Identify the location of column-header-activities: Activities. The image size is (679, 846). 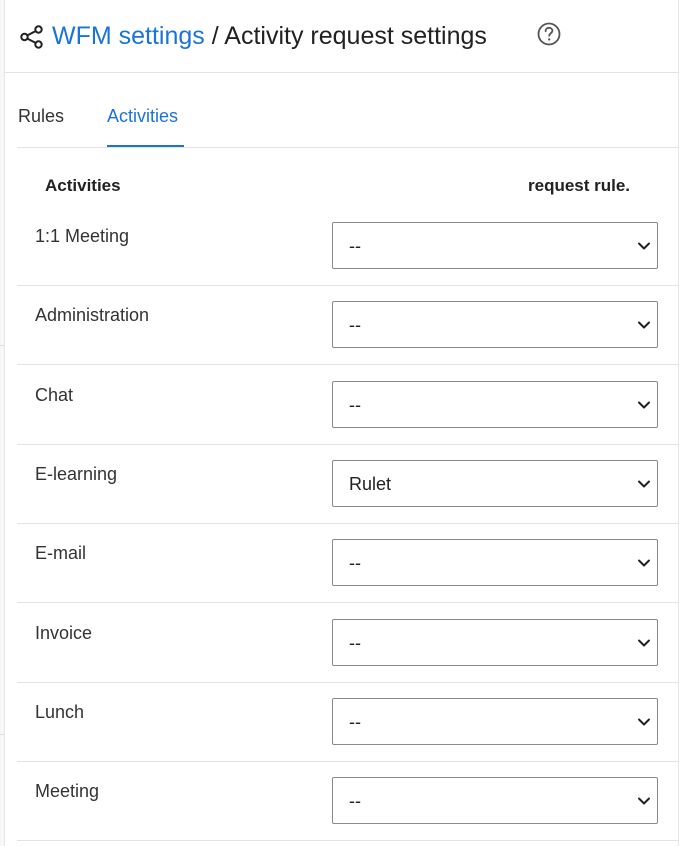
(83, 185).